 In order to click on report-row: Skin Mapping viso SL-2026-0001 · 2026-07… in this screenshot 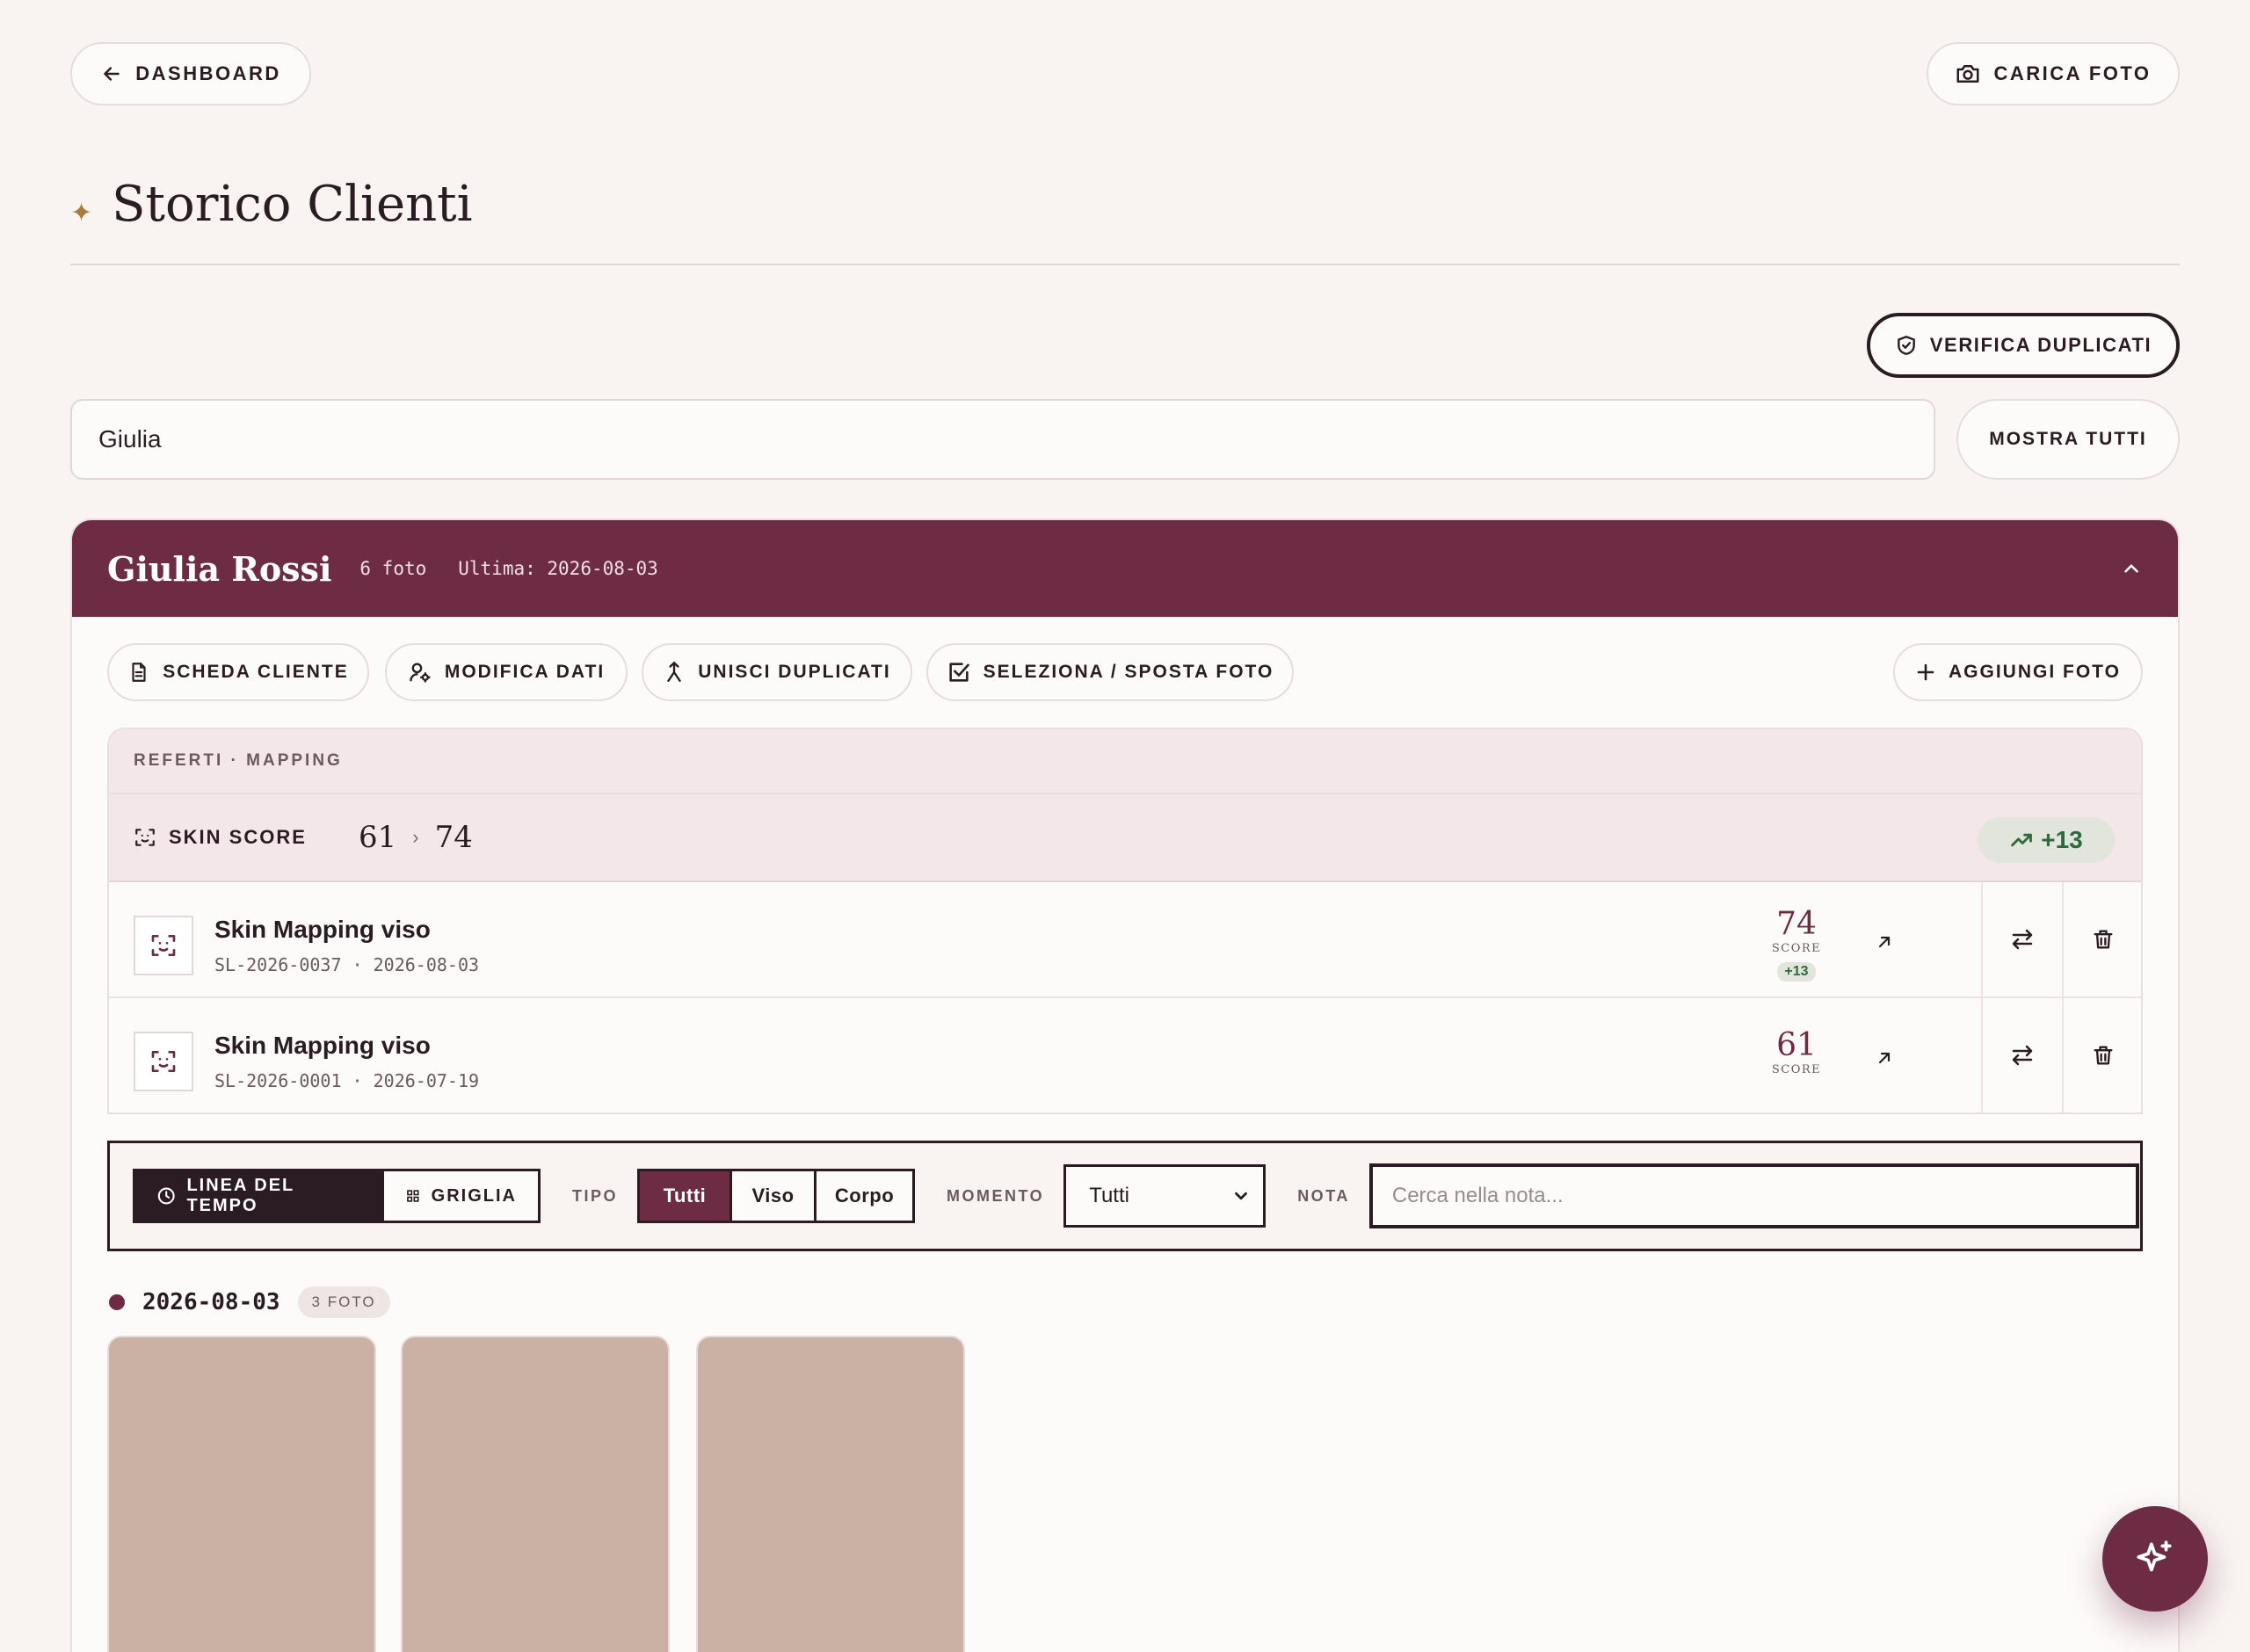, I will do `click(1125, 1055)`.